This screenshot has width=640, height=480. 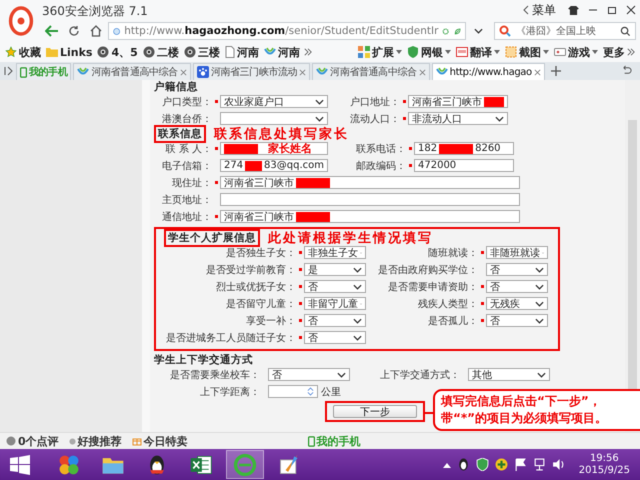 I want to click on field-label: 是否需要乘坐校车：, so click(x=214, y=375).